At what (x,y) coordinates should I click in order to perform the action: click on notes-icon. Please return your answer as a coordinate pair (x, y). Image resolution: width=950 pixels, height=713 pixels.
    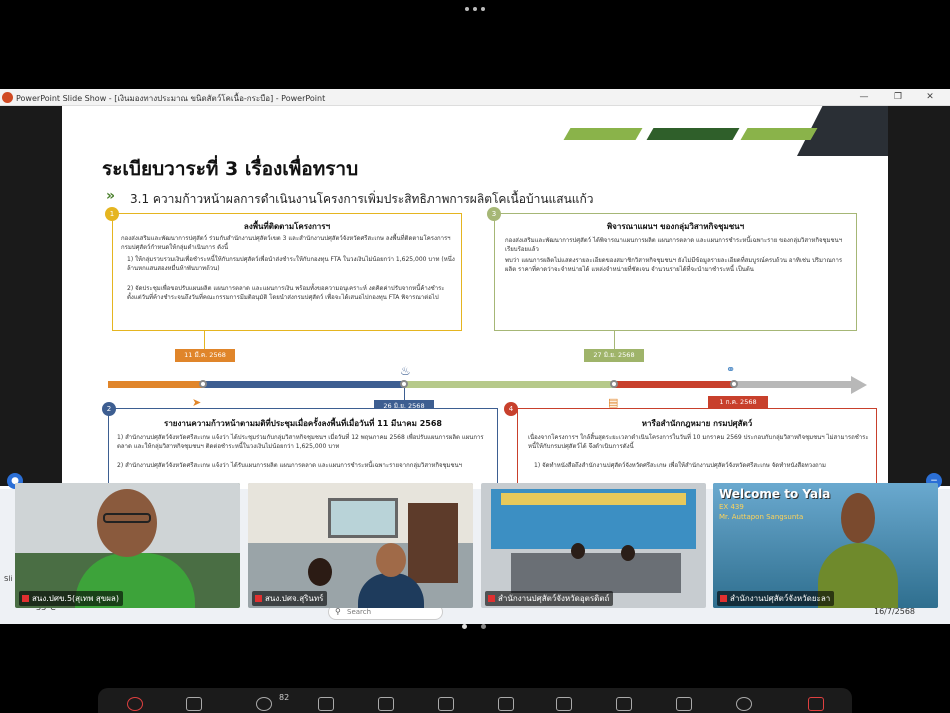
    Looking at the image, I should click on (684, 704).